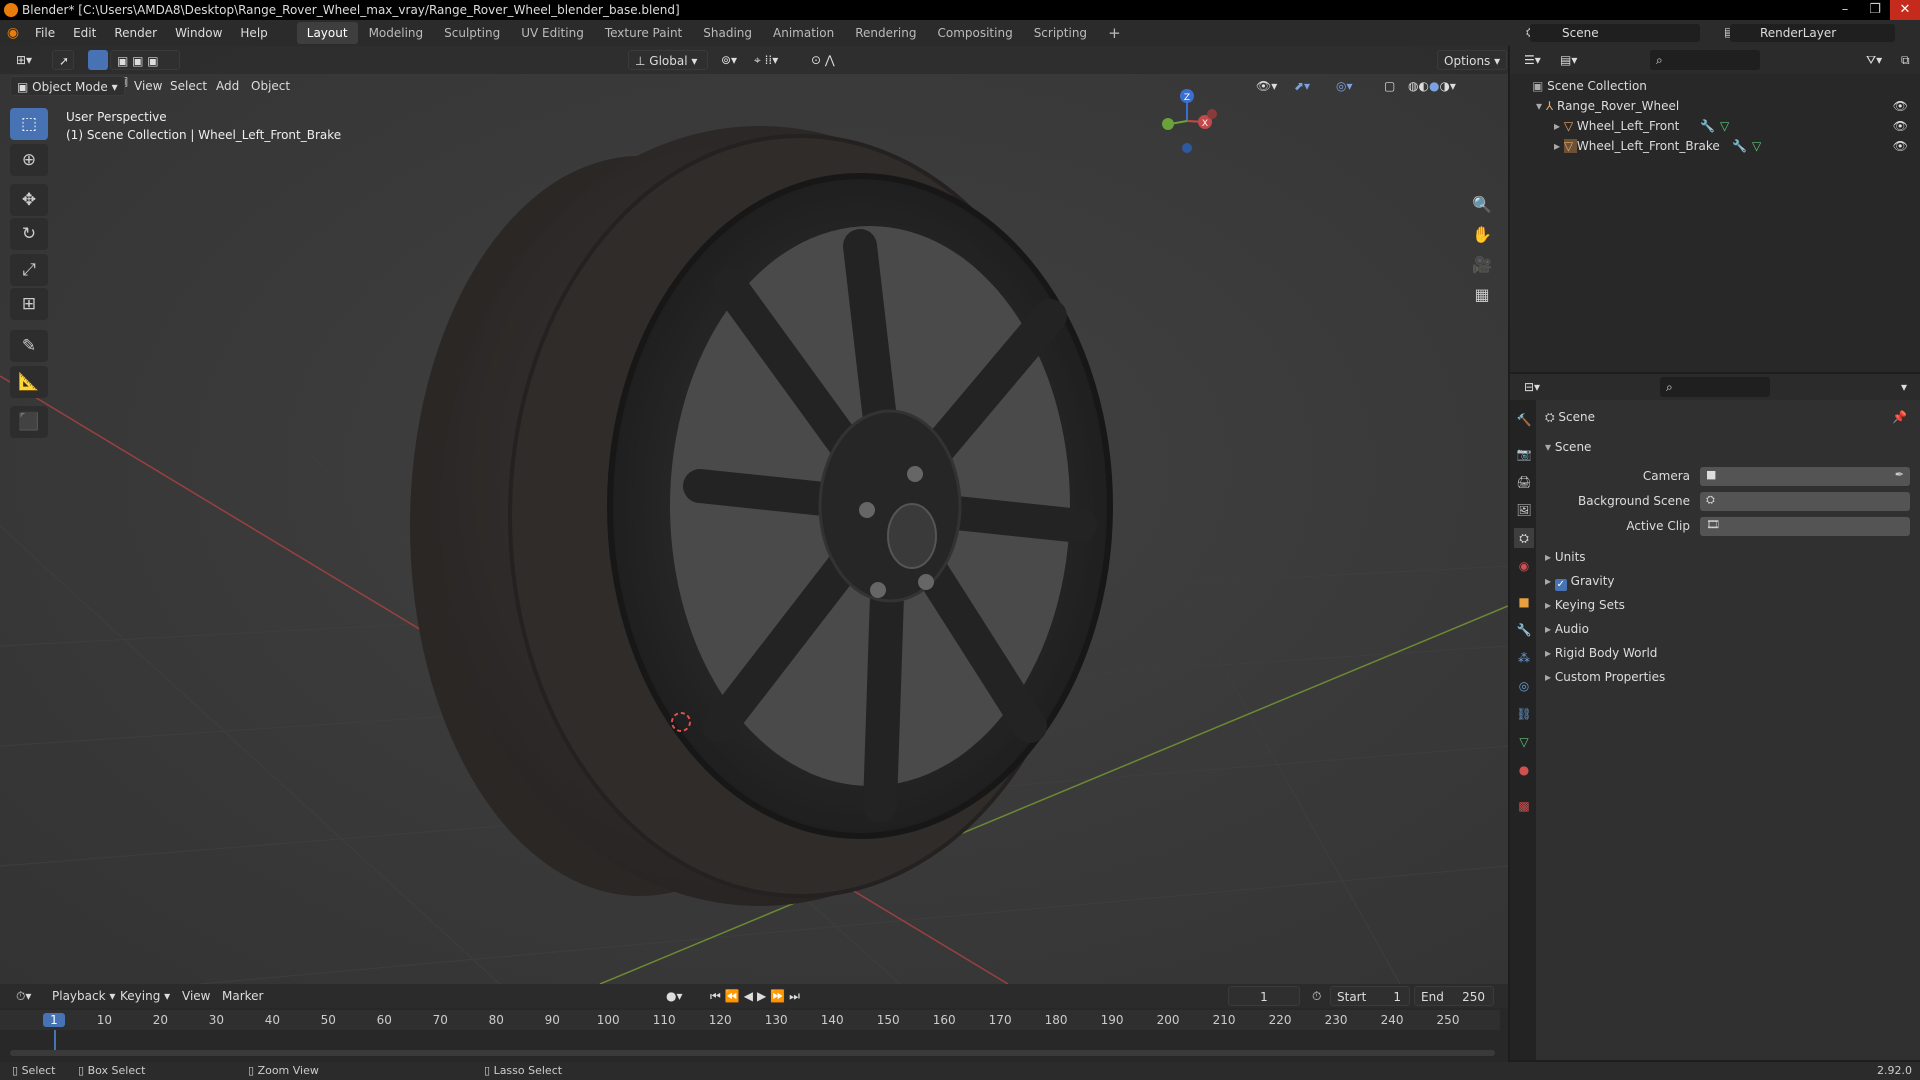 The image size is (1920, 1080). Describe the element at coordinates (1482, 205) in the screenshot. I see `zoom-icon: 🔍` at that location.